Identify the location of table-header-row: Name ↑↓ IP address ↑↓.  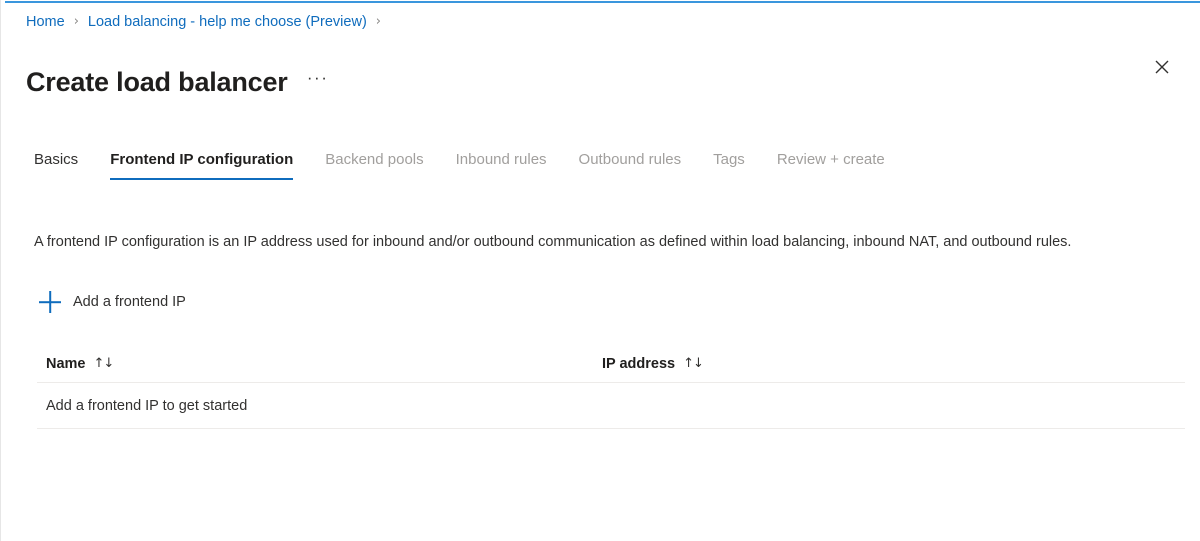
(611, 364).